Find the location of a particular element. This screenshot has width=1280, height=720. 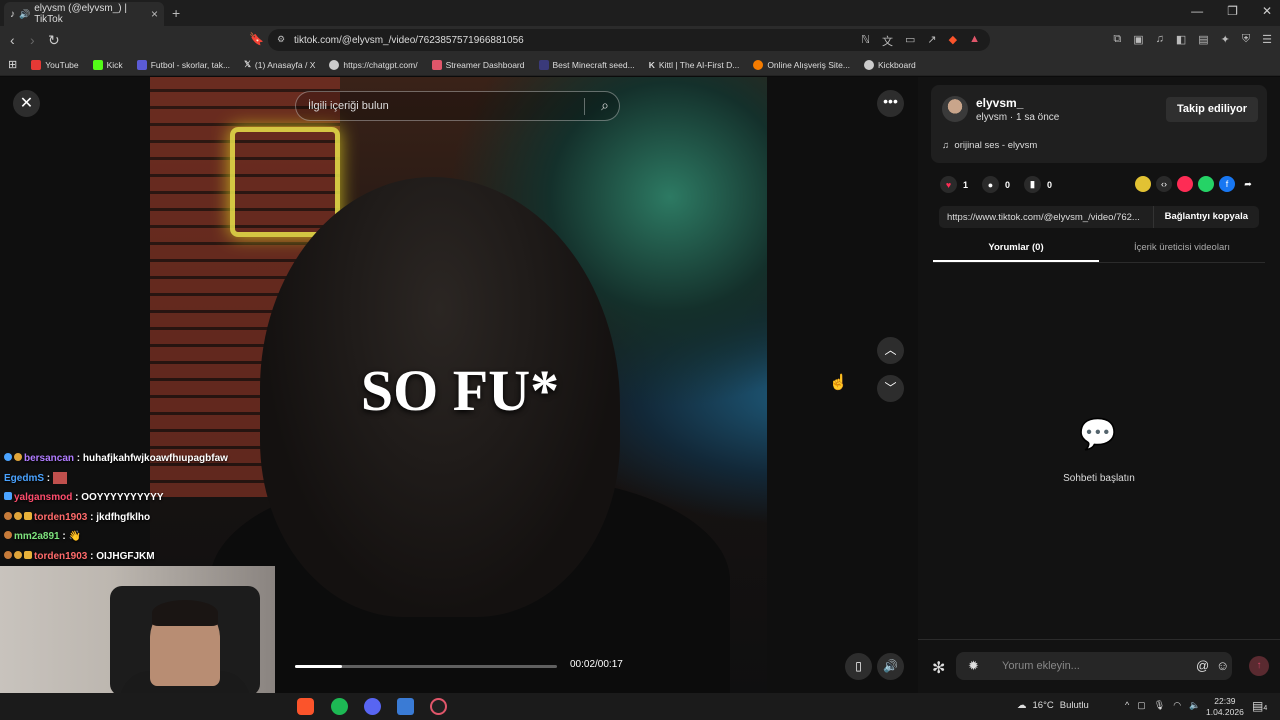

bookmark-kickboard: Kickboard is located at coordinates (889, 64).